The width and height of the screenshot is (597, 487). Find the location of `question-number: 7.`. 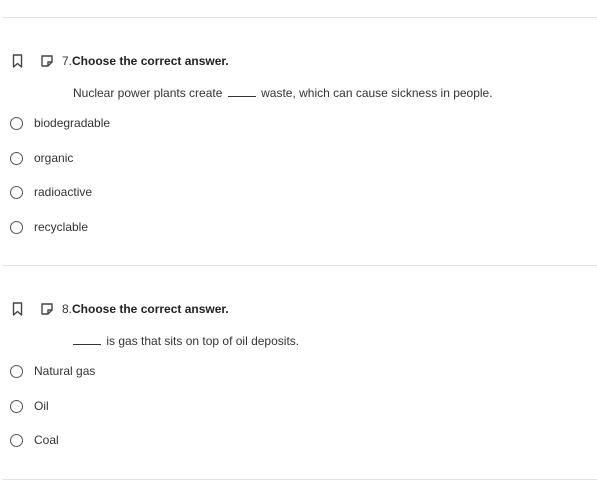

question-number: 7. is located at coordinates (67, 61).